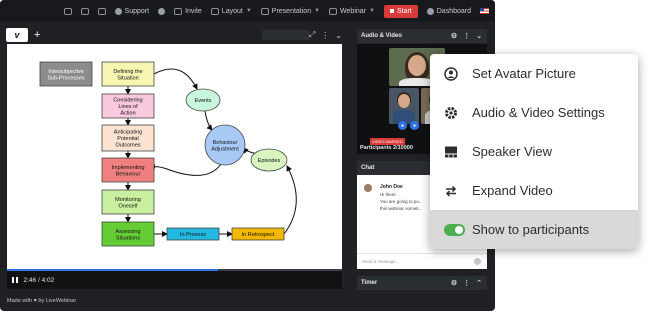 This screenshot has width=650, height=311. I want to click on menu-item-show-to-participants: Show to participants, so click(534, 229).